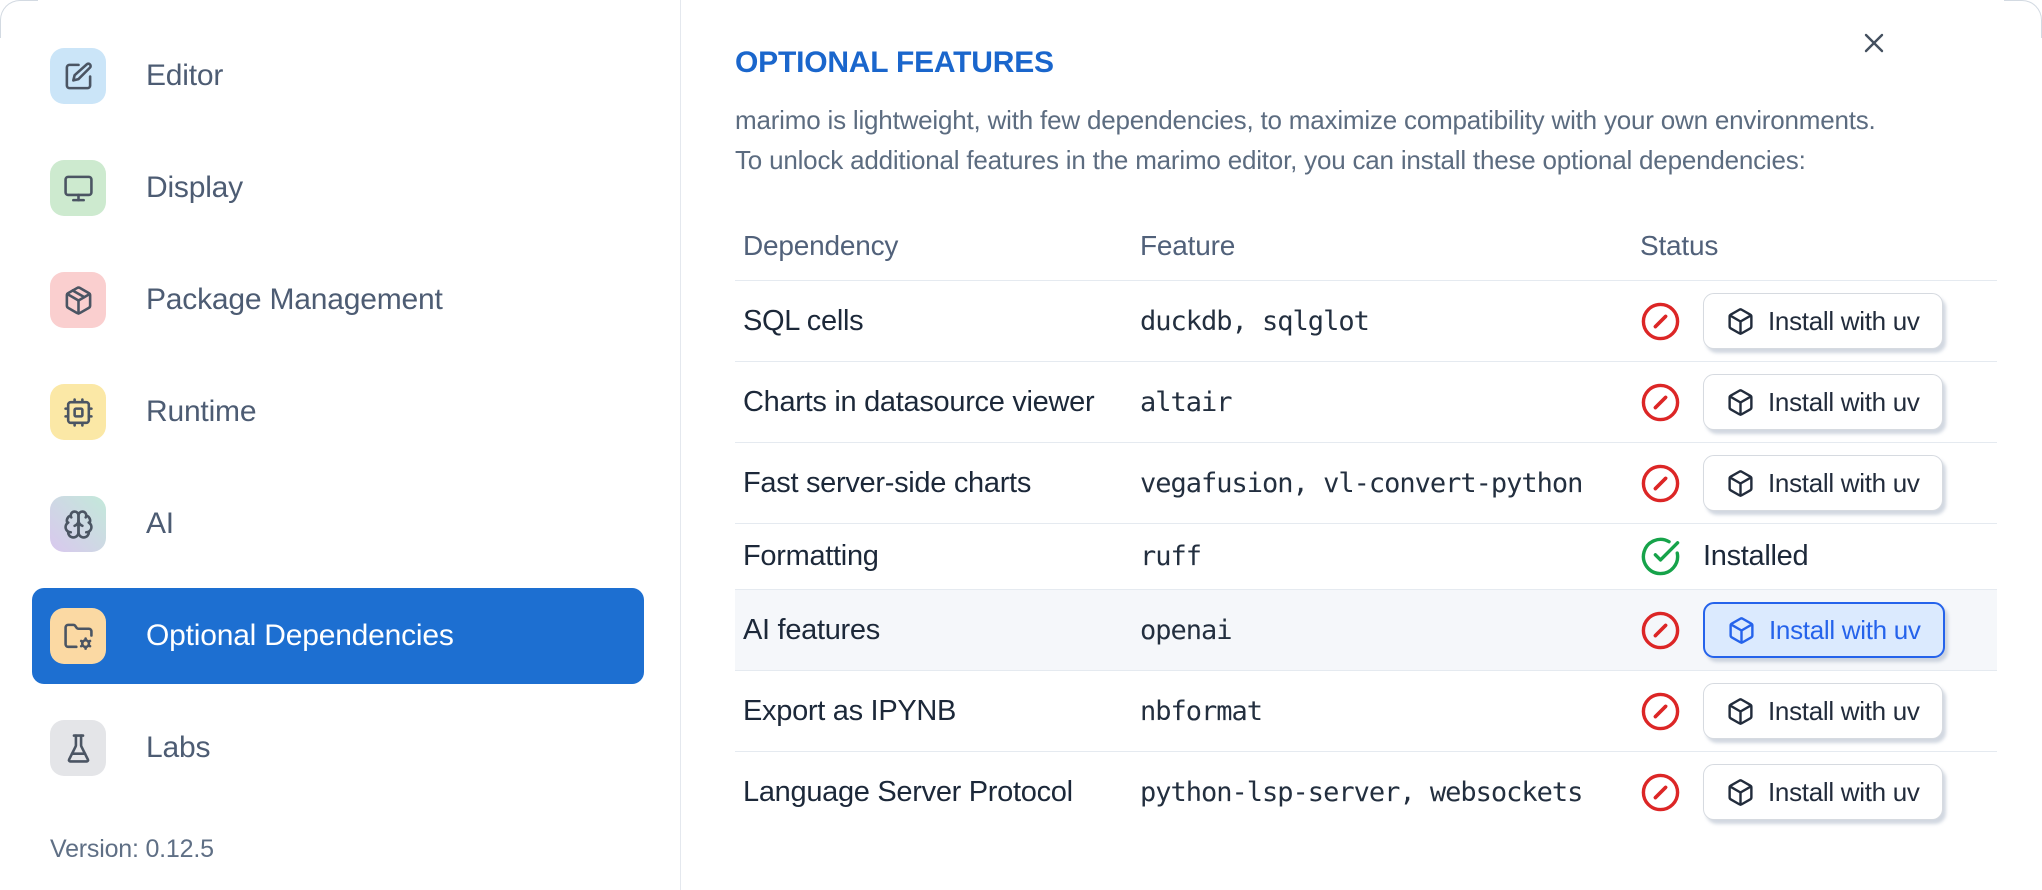 This screenshot has height=890, width=2042. Describe the element at coordinates (811, 629) in the screenshot. I see `dependency-name: AI features` at that location.